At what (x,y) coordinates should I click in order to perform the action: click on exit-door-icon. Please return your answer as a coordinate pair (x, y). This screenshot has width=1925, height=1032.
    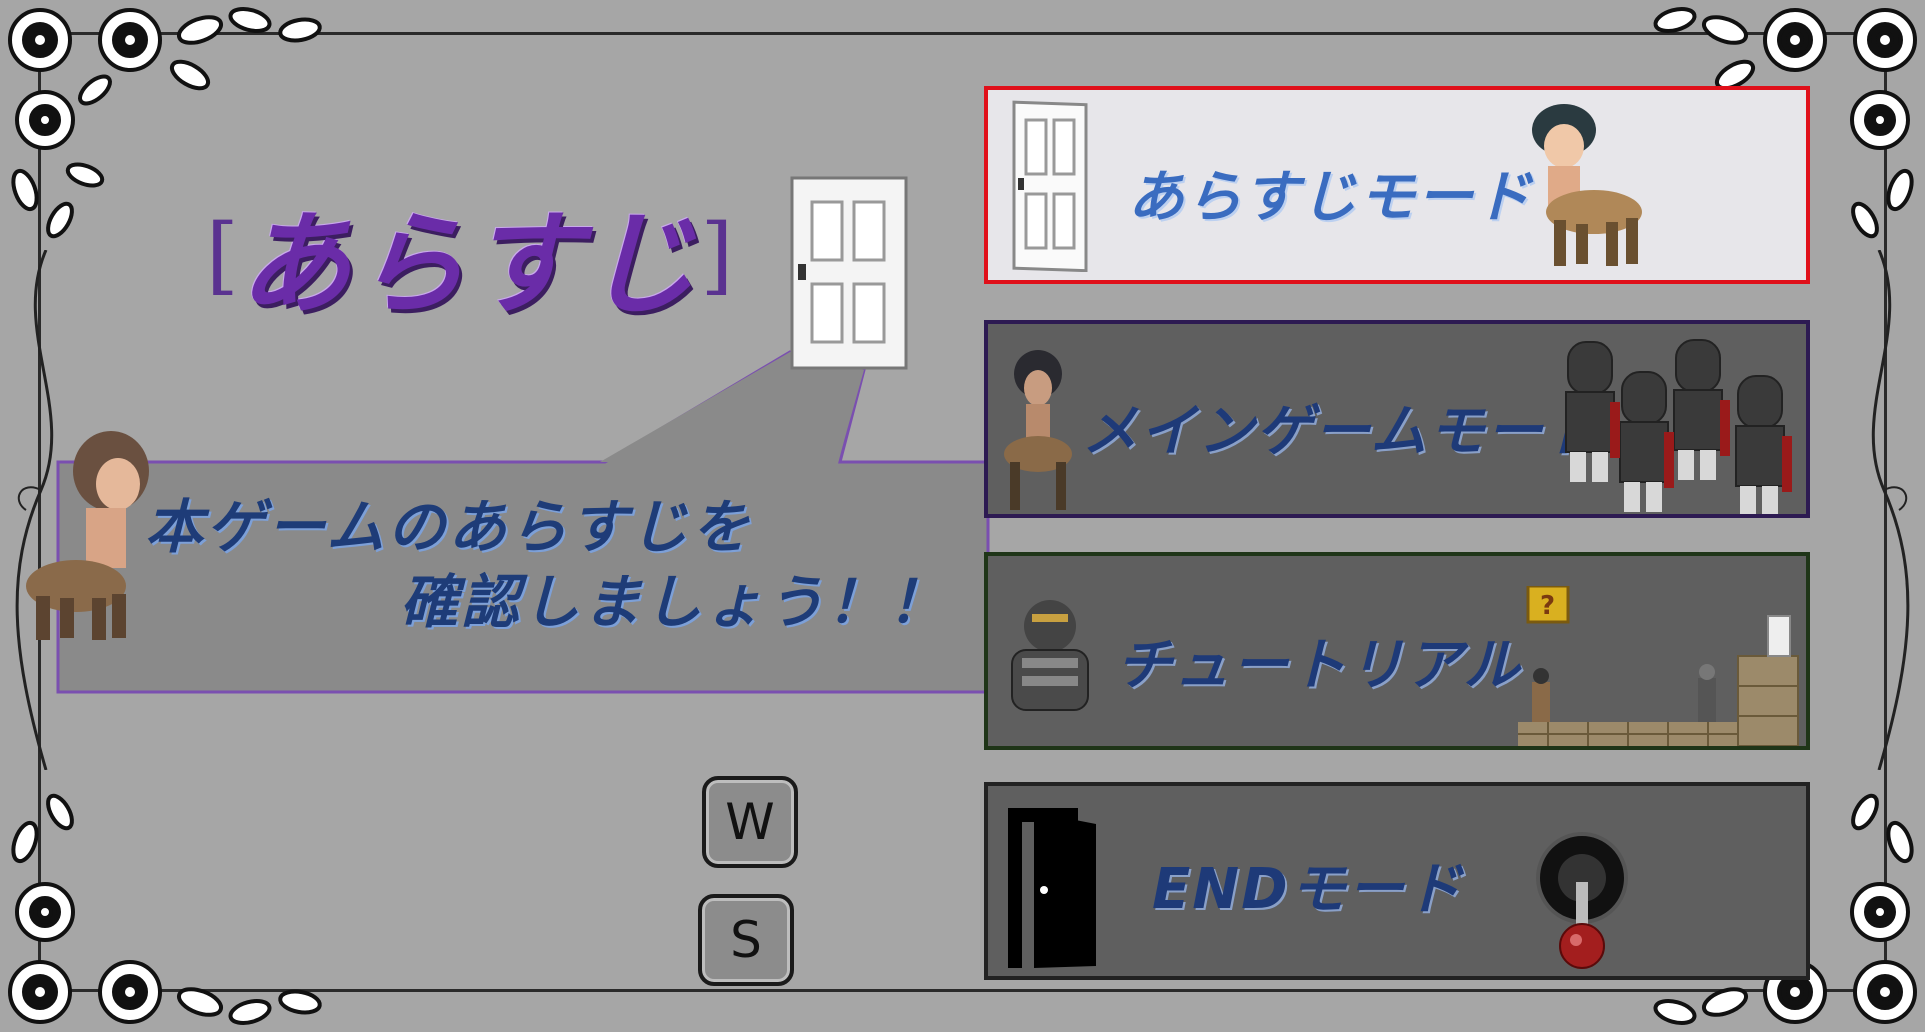
    Looking at the image, I should click on (1052, 888).